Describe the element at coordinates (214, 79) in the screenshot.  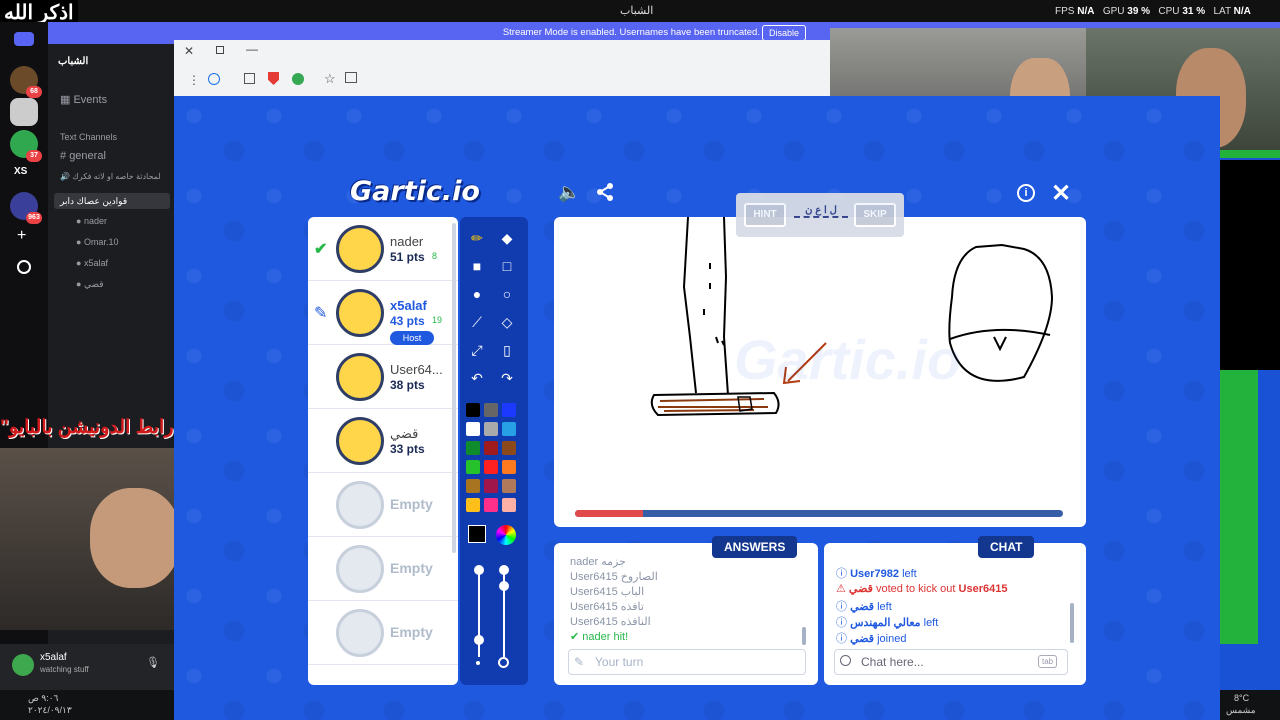
I see `profile-icon` at that location.